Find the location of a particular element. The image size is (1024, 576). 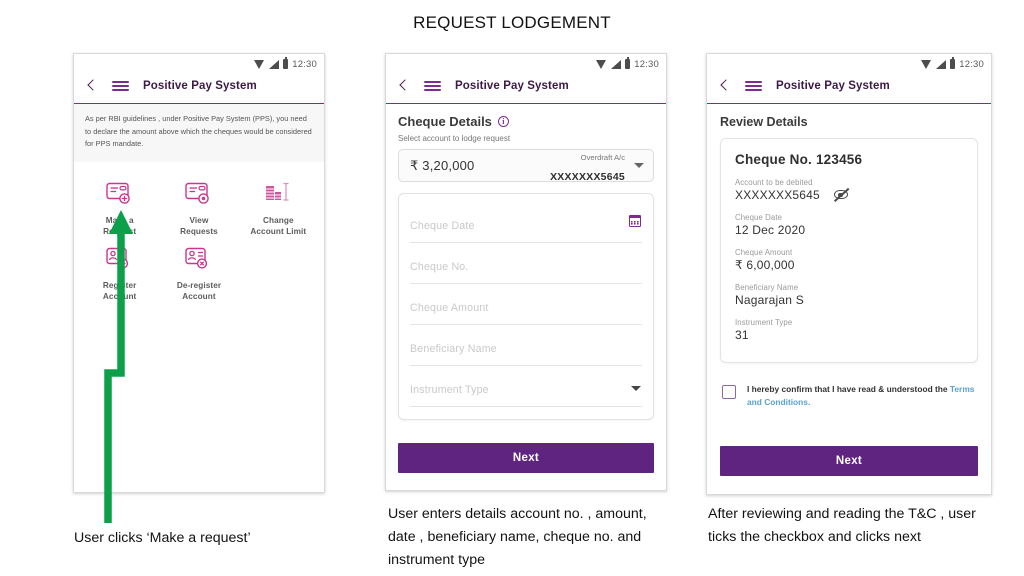

cheque-heading: Cheque No. 123456 is located at coordinates (799, 159).